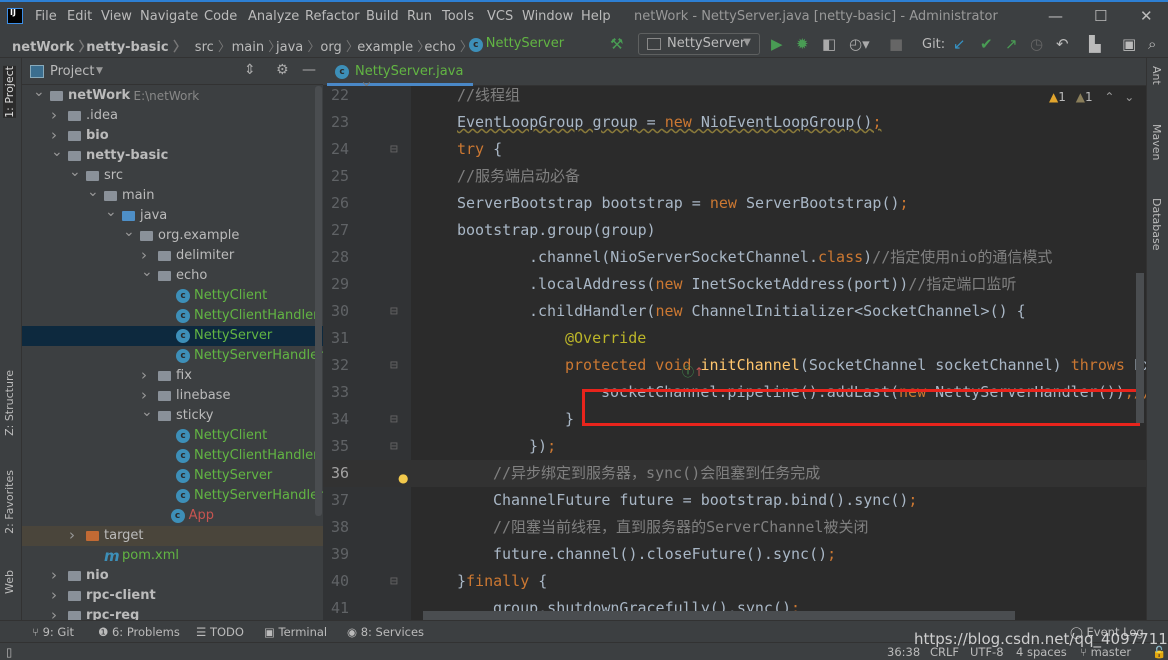 The height and width of the screenshot is (660, 1168). What do you see at coordinates (339, 45) in the screenshot?
I see `breadcrumb-org: org 〉` at bounding box center [339, 45].